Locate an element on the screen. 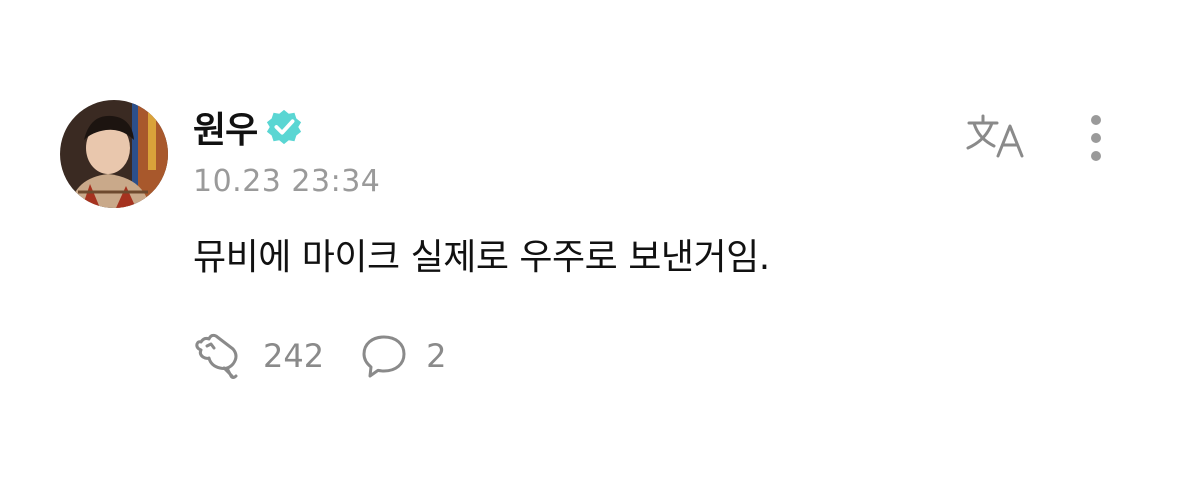  more-options-button is located at coordinates (1096, 138).